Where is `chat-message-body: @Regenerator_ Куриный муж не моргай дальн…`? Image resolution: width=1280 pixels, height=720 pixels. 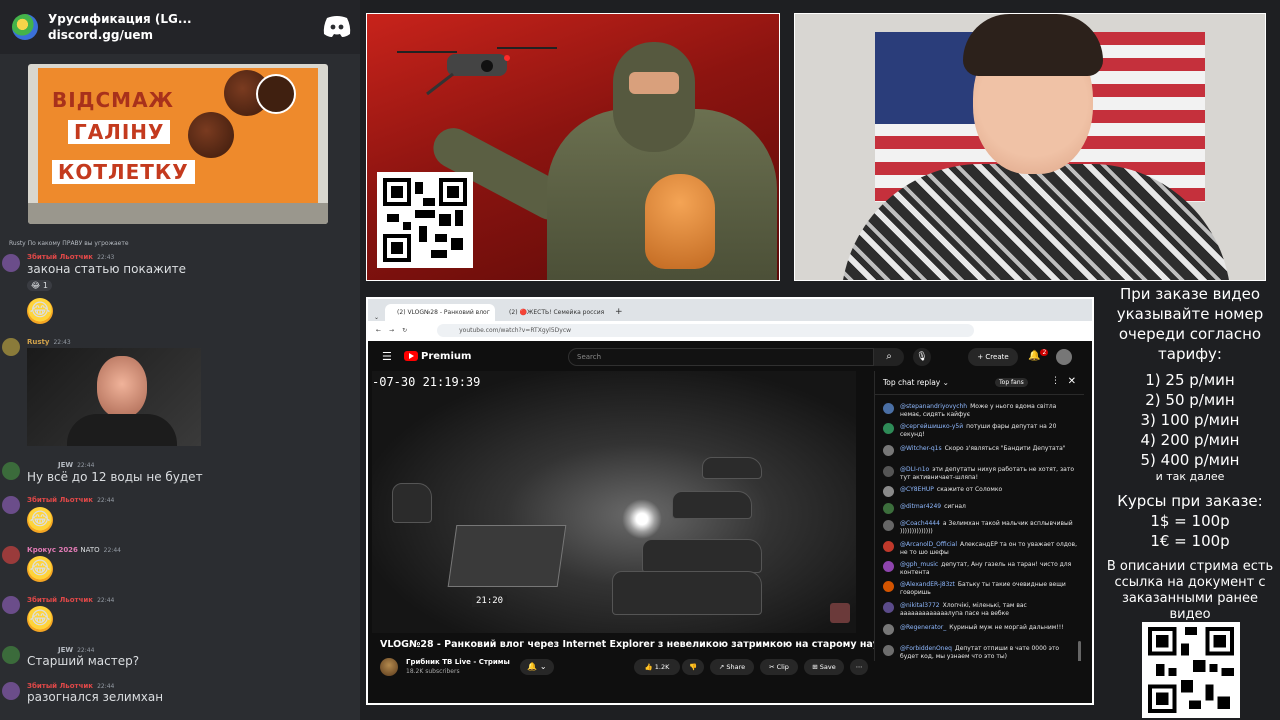
chat-message-body: @Regenerator_ Куриный муж не моргай дальн… is located at coordinates (989, 628).